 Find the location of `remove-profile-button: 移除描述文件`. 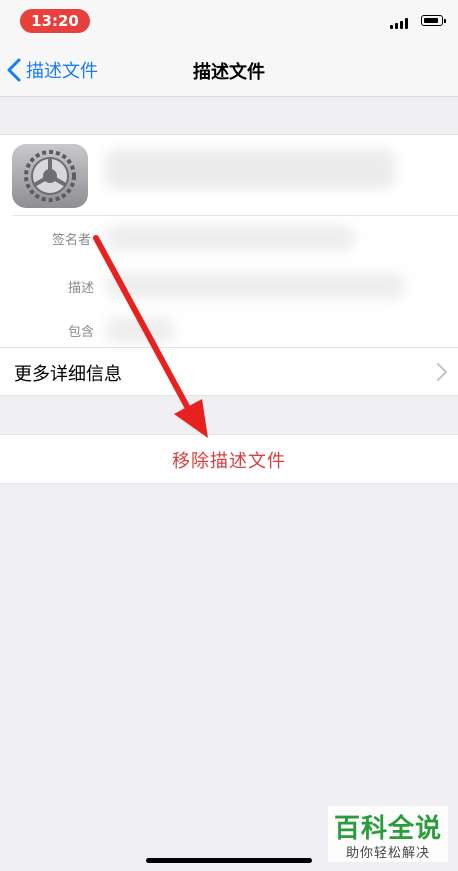

remove-profile-button: 移除描述文件 is located at coordinates (229, 459).